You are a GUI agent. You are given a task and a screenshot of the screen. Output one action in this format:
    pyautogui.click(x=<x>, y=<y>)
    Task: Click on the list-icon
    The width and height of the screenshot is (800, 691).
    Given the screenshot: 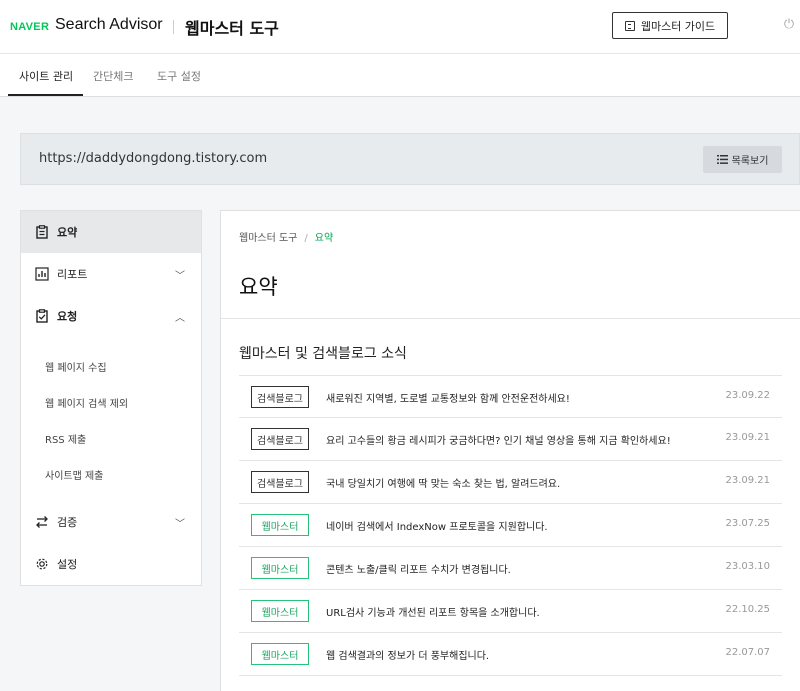 What is the action you would take?
    pyautogui.click(x=722, y=159)
    